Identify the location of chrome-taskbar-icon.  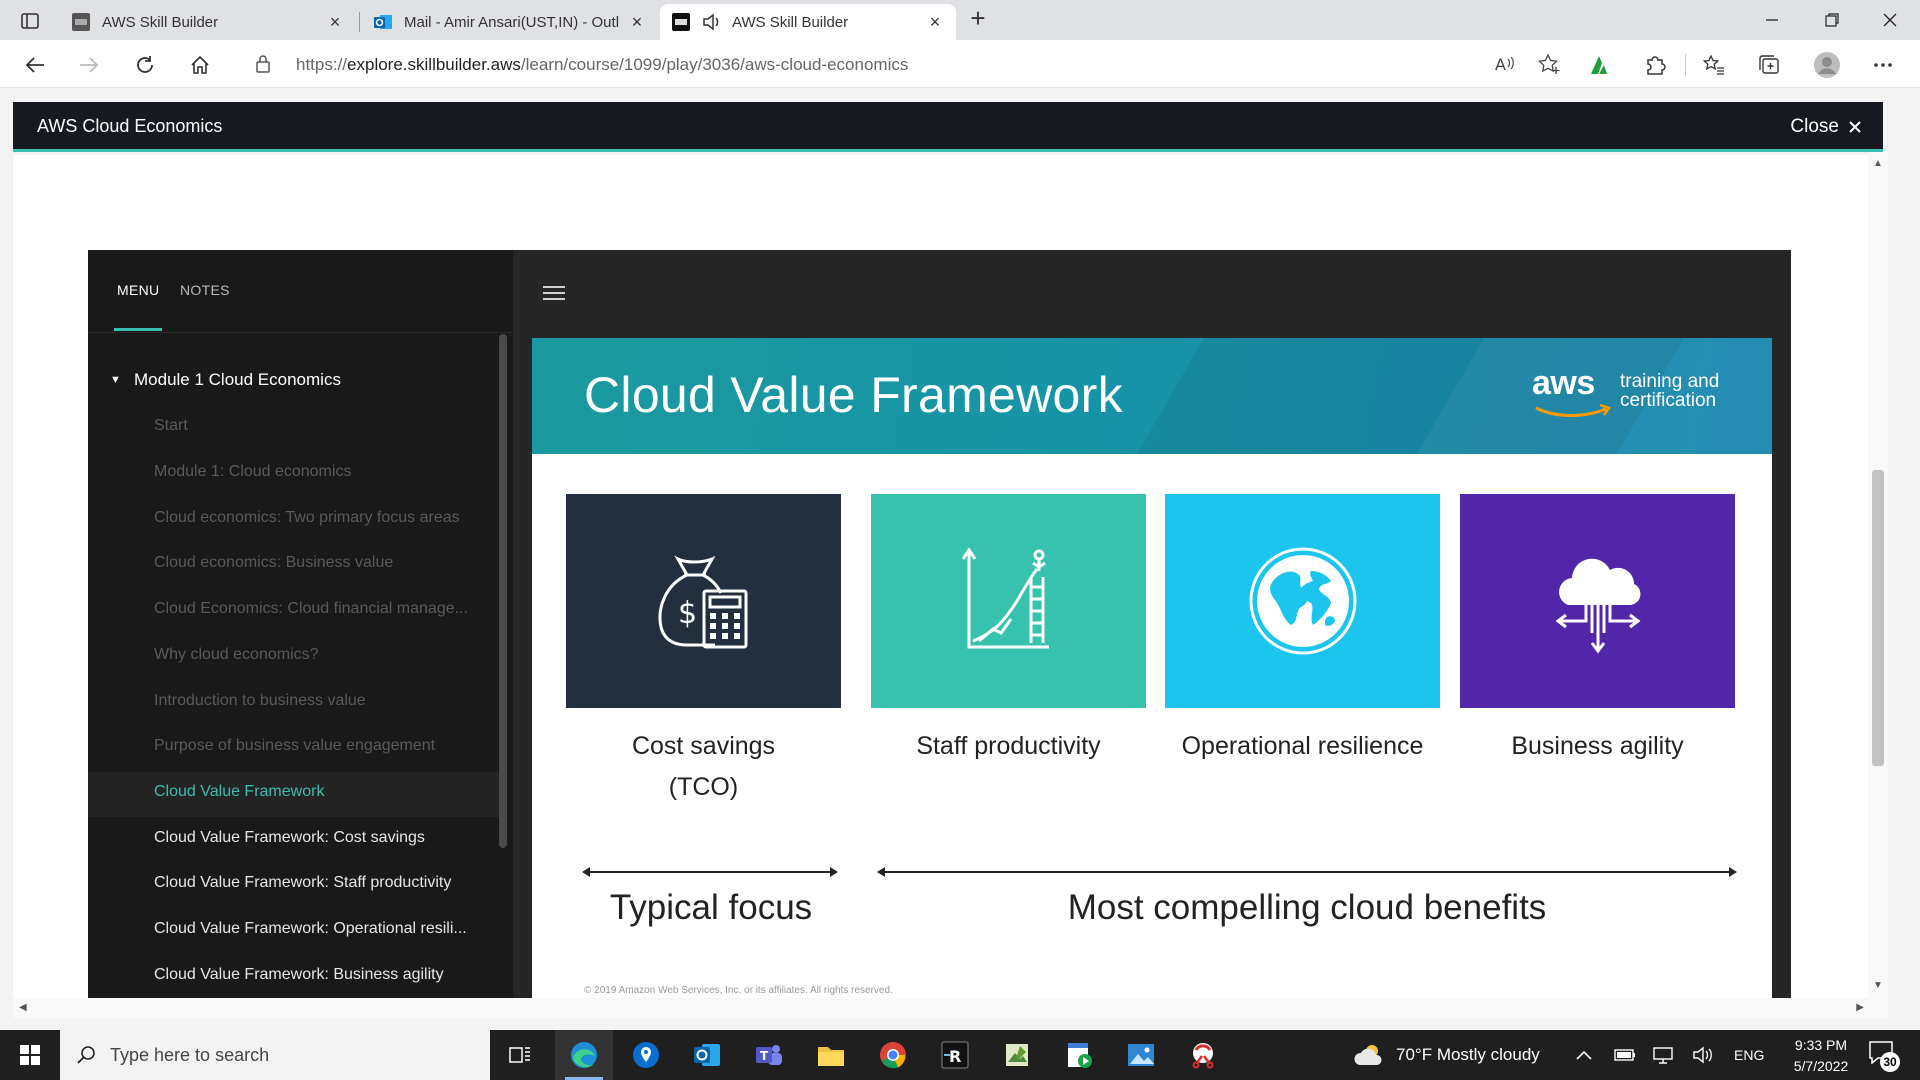
(893, 1055).